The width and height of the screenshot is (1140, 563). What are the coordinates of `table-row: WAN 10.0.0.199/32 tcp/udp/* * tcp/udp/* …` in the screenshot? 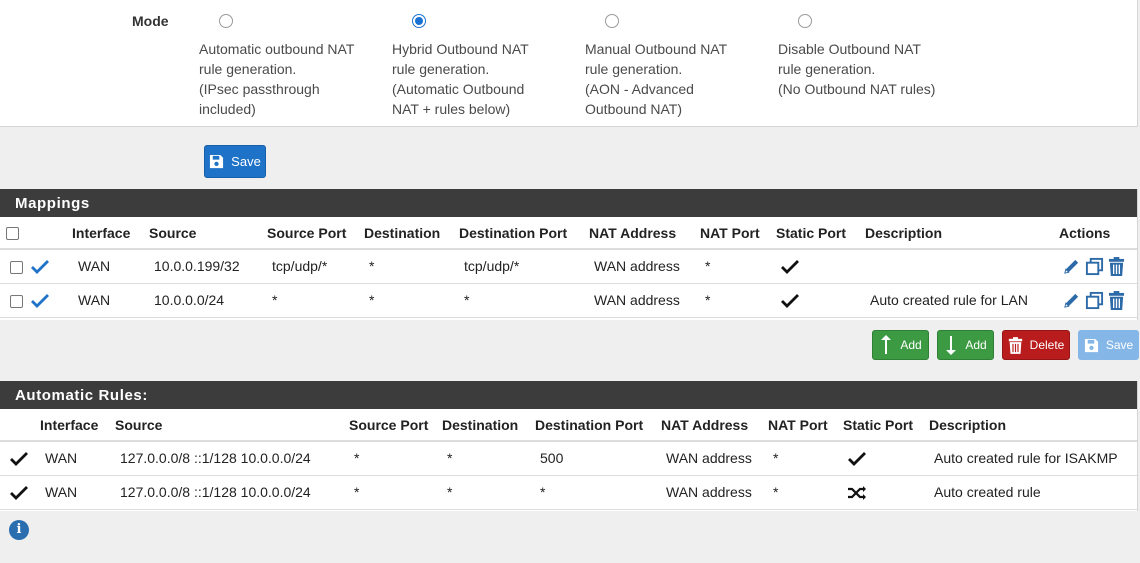 It's located at (568, 266).